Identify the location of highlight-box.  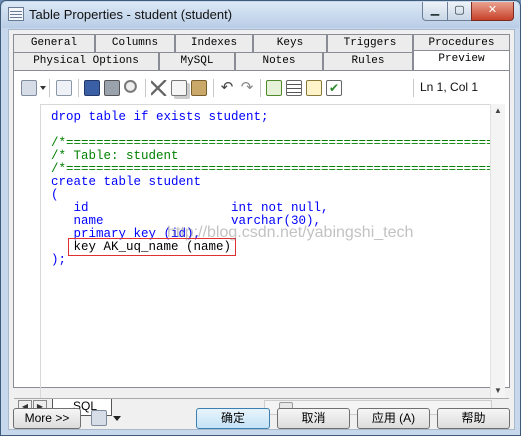
(152, 247).